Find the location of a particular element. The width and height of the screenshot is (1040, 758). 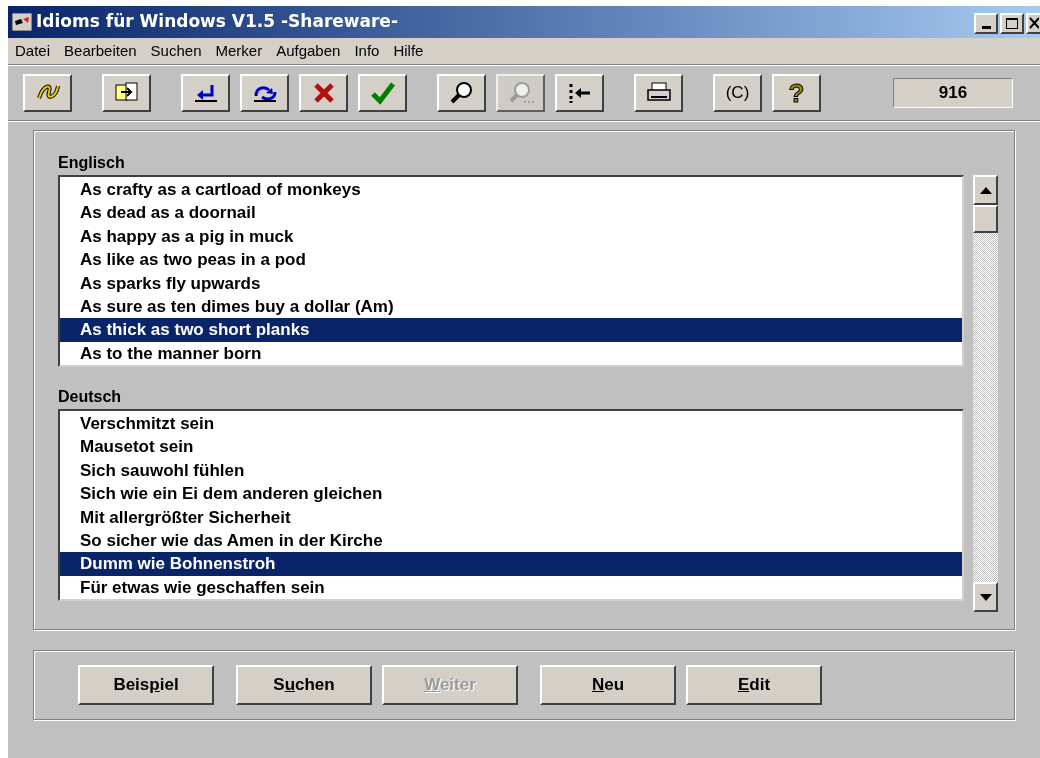

minimize-button is located at coordinates (986, 23).